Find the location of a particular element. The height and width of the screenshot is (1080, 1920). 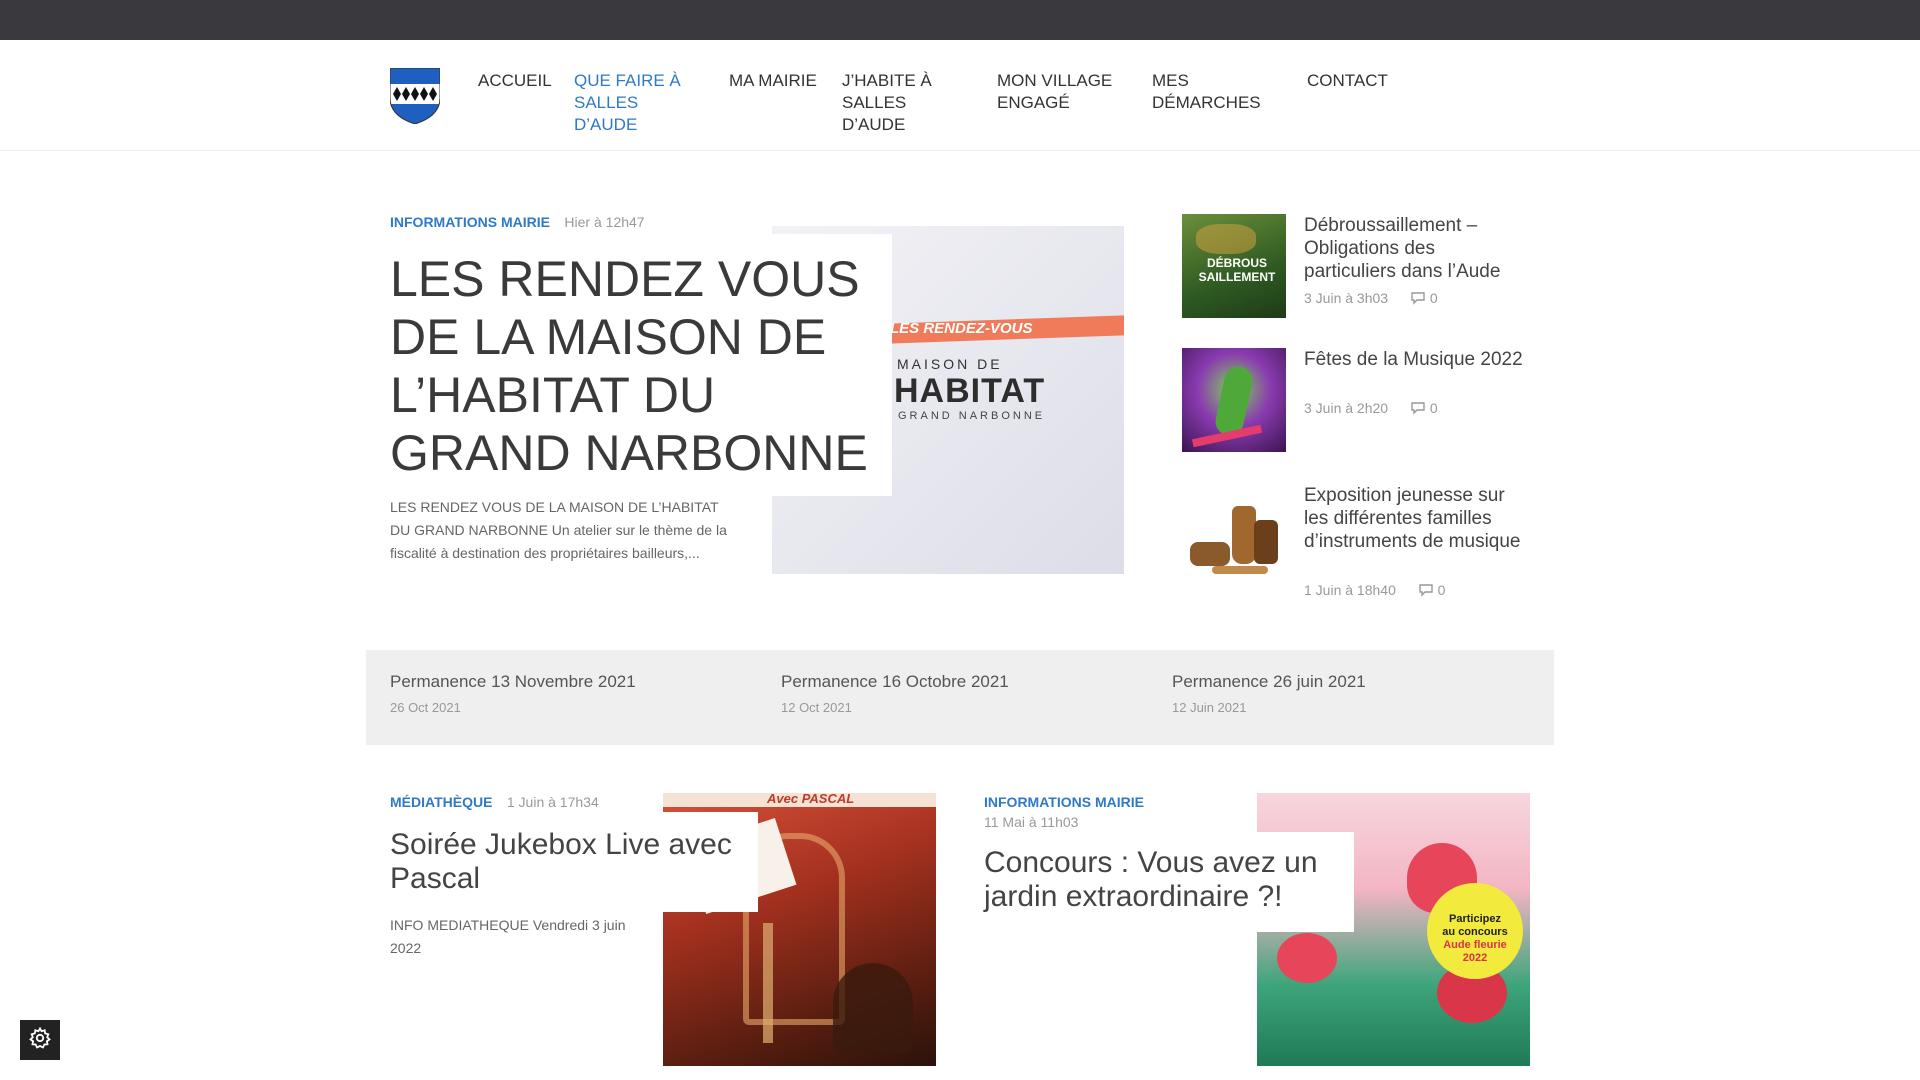

bottom-post-excerpt: INFO MEDIATHEQUE Vendredi 3 juin 2022 is located at coordinates (508, 936).